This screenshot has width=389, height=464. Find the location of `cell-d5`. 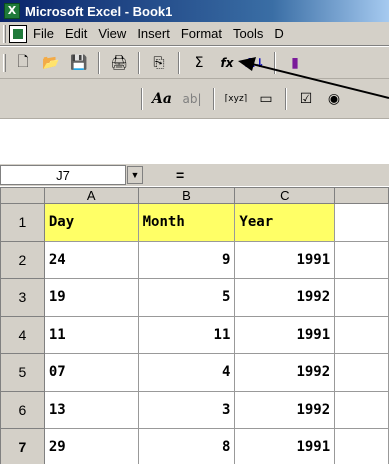

cell-d5 is located at coordinates (361, 372).